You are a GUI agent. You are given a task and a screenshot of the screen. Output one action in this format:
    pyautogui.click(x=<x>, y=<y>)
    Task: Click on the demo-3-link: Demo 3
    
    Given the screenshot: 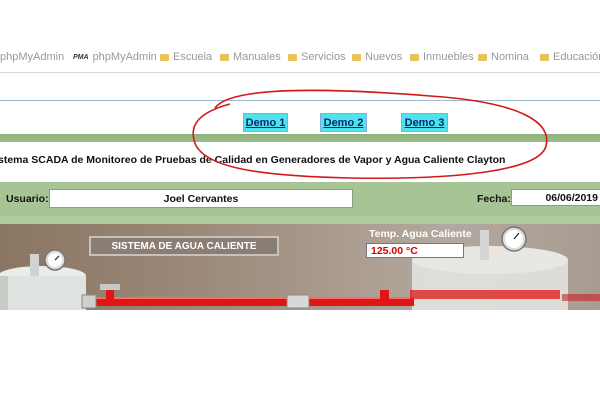 What is the action you would take?
    pyautogui.click(x=424, y=122)
    